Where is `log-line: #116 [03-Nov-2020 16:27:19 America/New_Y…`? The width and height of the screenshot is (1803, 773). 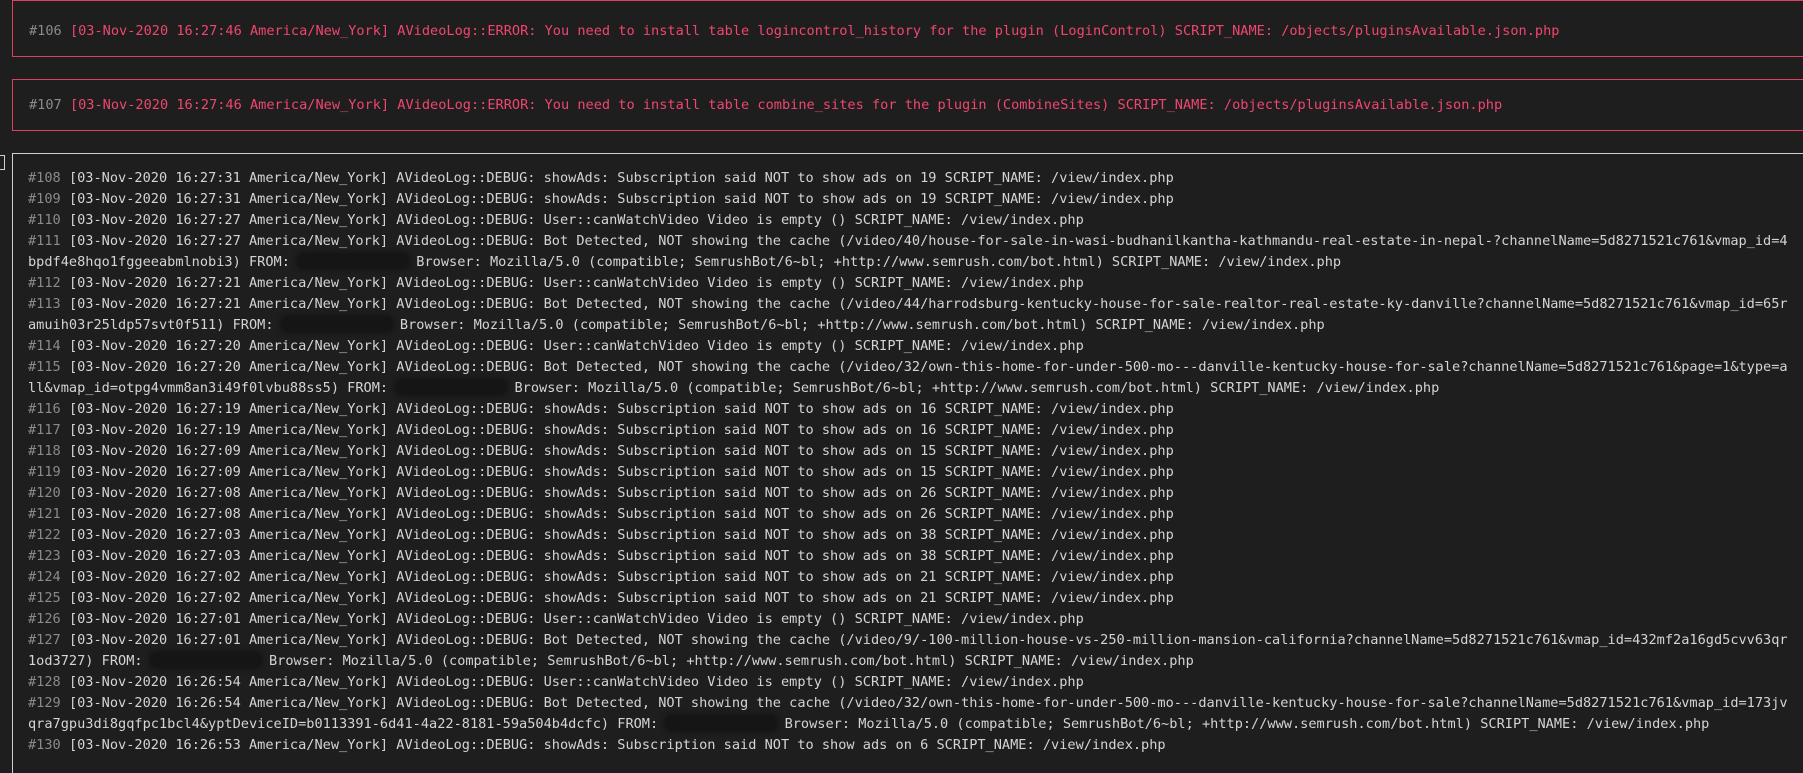 log-line: #116 [03-Nov-2020 16:27:19 America/New_Y… is located at coordinates (910, 409).